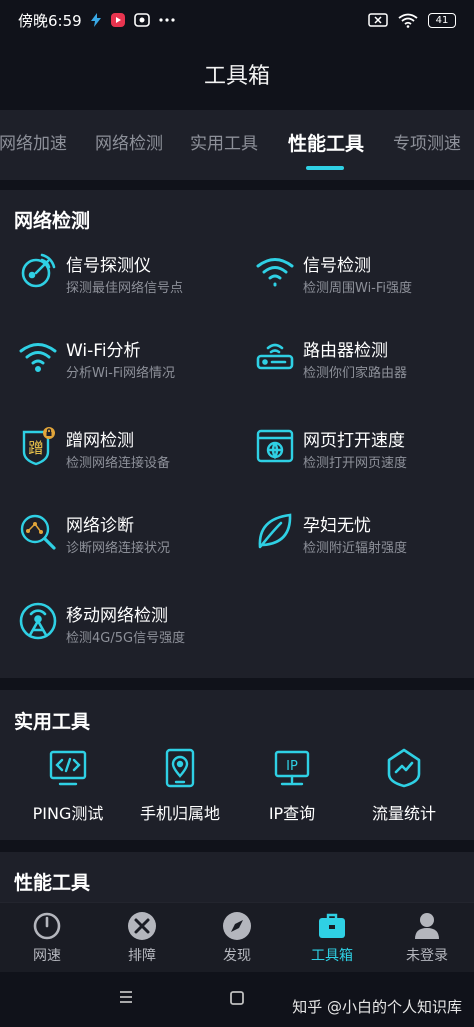  Describe the element at coordinates (275, 446) in the screenshot. I see `webpage-globe-icon` at that location.